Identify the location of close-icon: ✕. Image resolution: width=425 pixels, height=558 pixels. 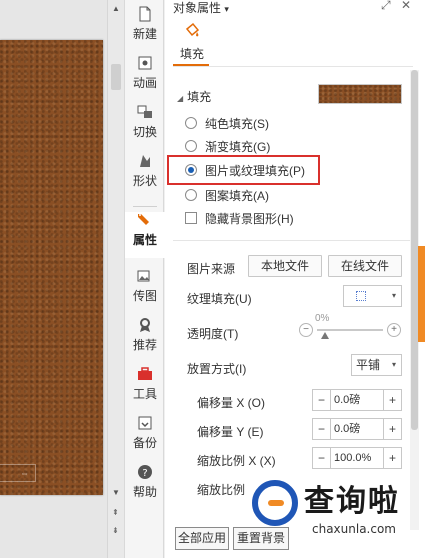
(406, 6).